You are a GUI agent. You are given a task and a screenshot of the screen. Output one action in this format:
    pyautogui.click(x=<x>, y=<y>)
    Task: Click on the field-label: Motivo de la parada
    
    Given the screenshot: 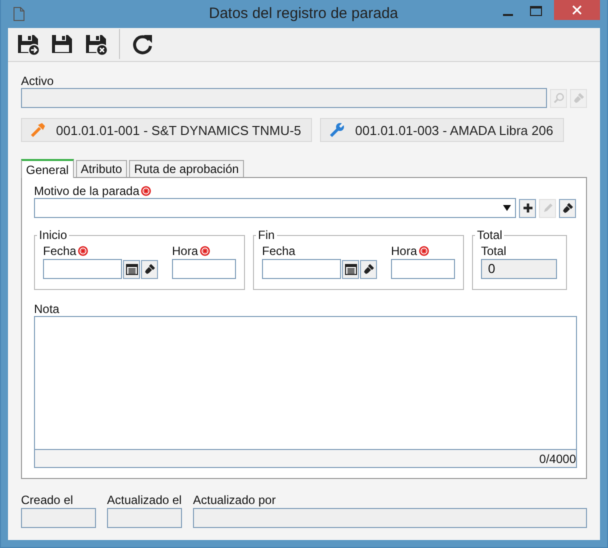 What is the action you would take?
    pyautogui.click(x=87, y=191)
    